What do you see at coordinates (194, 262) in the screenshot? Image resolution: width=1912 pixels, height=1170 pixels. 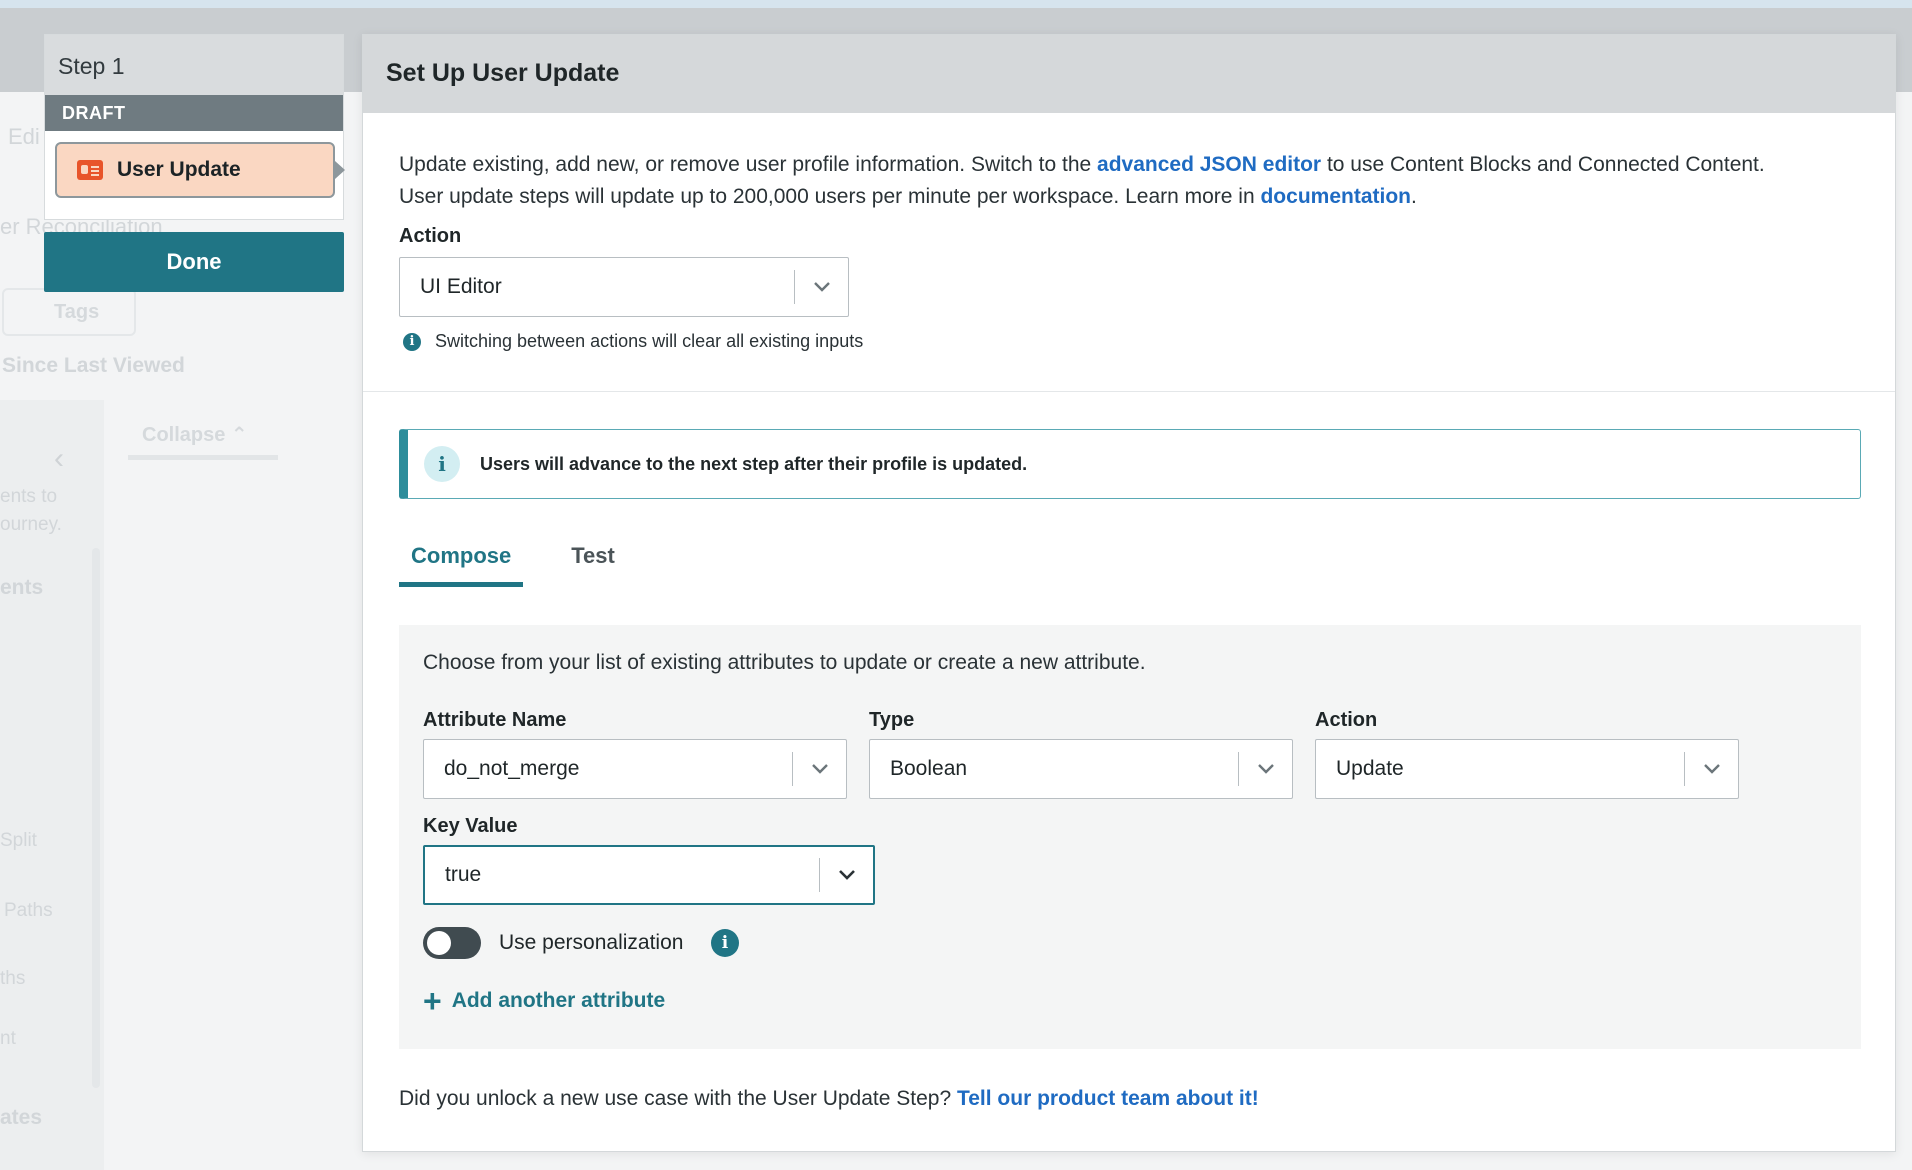 I see `done-button: Done` at bounding box center [194, 262].